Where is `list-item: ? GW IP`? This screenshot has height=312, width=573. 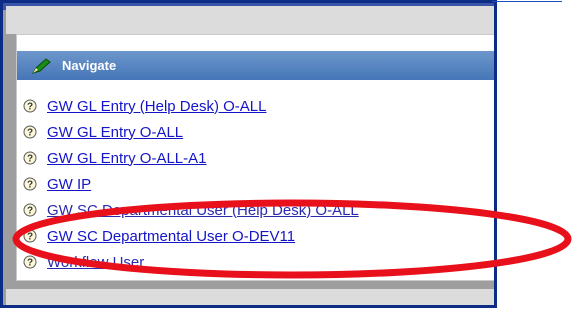
list-item: ? GW IP is located at coordinates (57, 184).